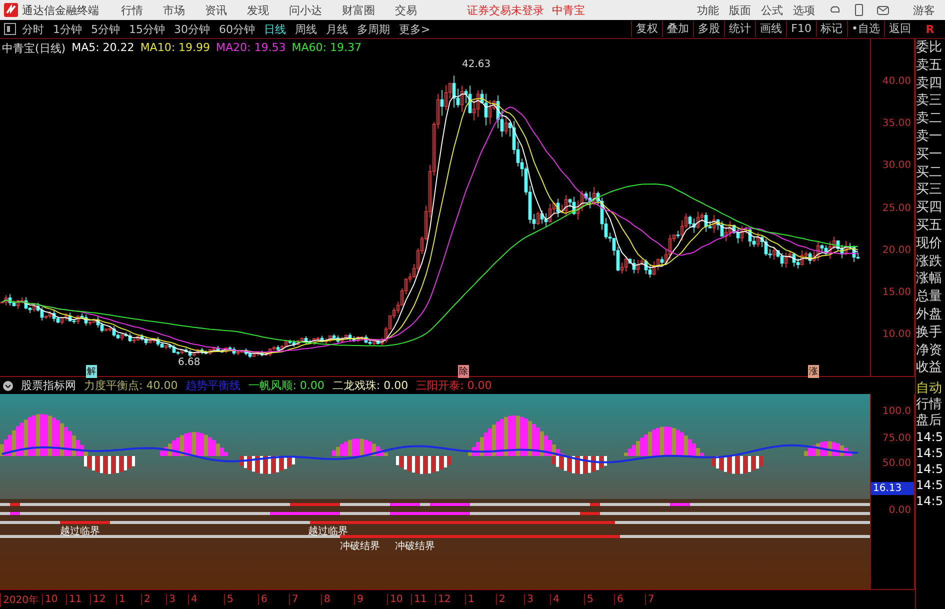 The image size is (945, 609). I want to click on toolbar-button: 多股, so click(708, 29).